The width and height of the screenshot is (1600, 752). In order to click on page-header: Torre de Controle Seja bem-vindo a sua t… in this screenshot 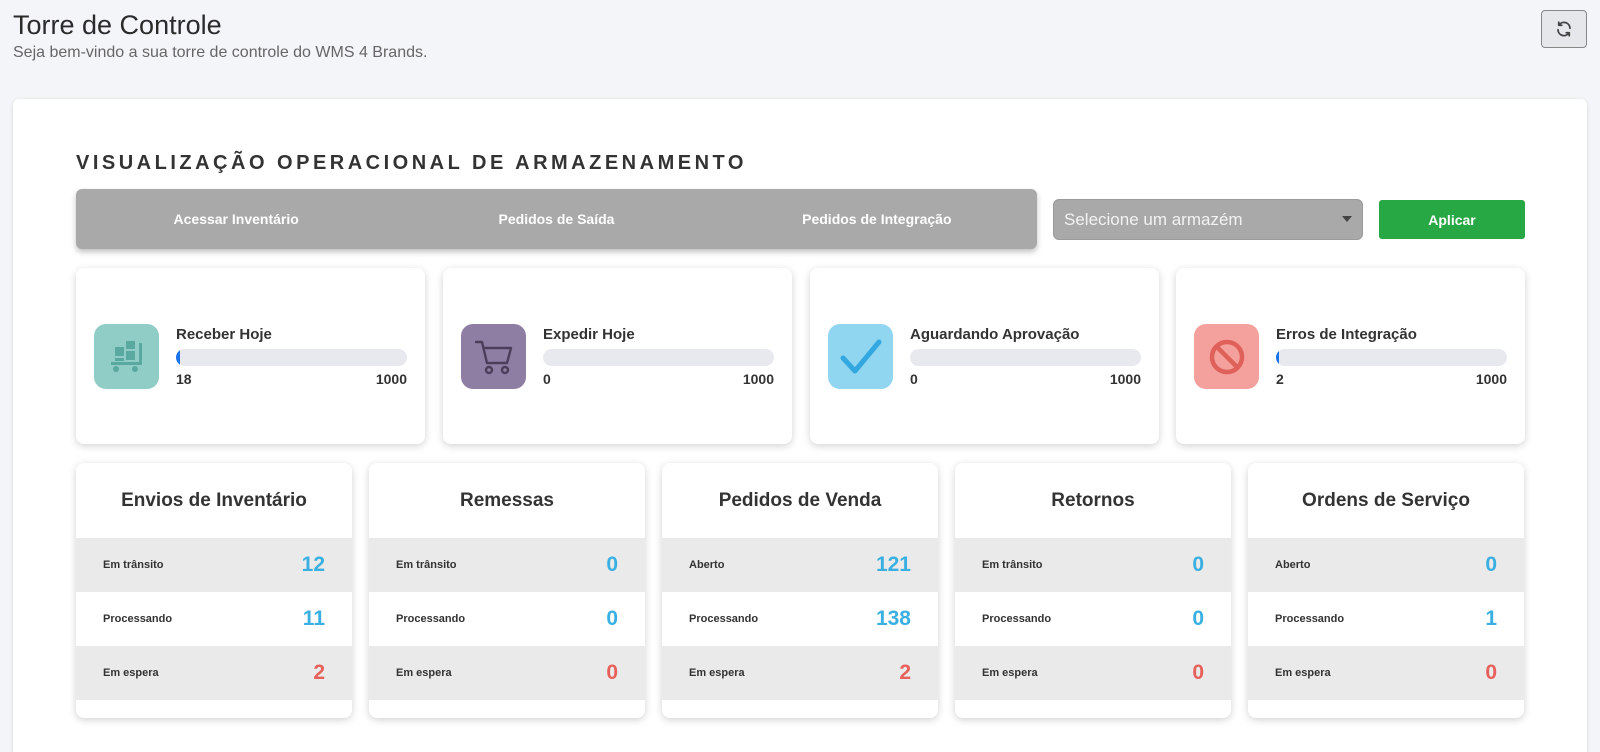, I will do `click(220, 35)`.